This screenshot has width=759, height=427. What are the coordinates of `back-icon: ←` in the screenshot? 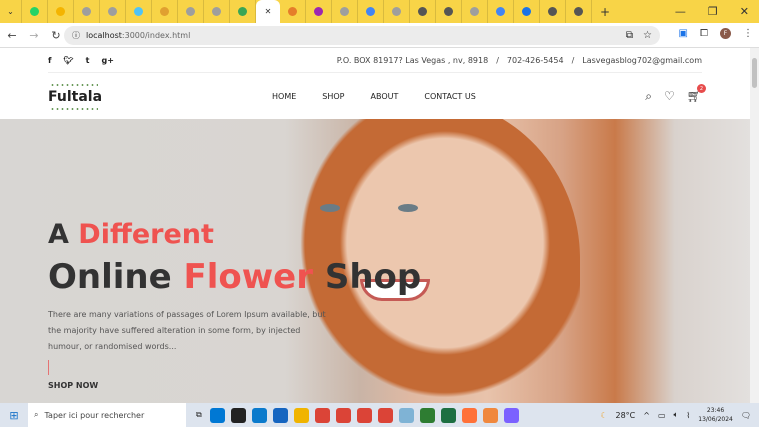 It's located at (12, 35).